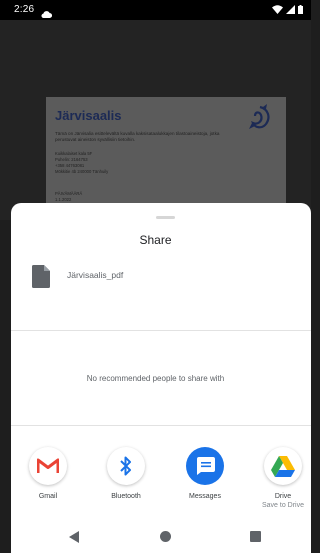 The image size is (320, 553). Describe the element at coordinates (95, 275) in the screenshot. I see `shared-file-name: Järvisaalis_pdf` at that location.